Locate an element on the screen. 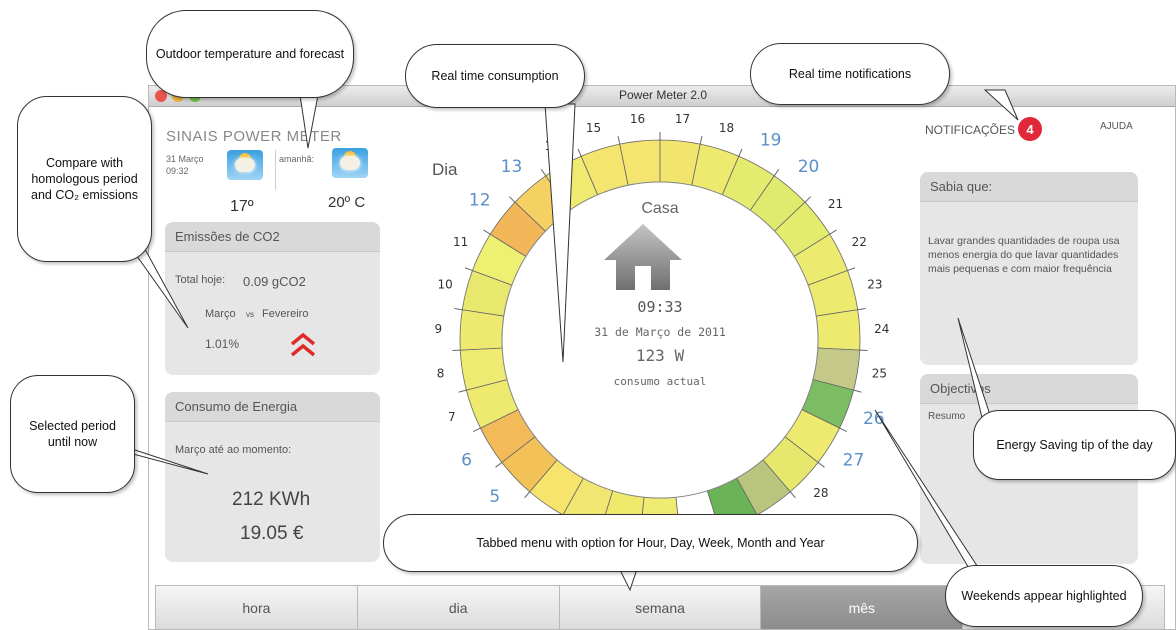 The image size is (1176, 630). day-label-10: 10 is located at coordinates (444, 284).